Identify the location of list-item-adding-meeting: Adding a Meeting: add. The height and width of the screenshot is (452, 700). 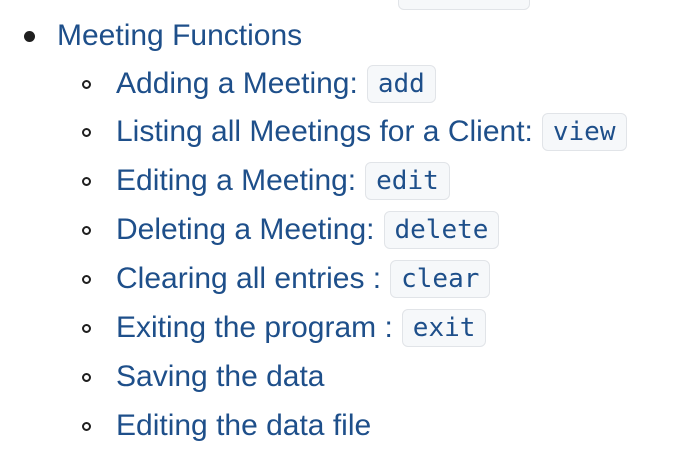
(258, 84).